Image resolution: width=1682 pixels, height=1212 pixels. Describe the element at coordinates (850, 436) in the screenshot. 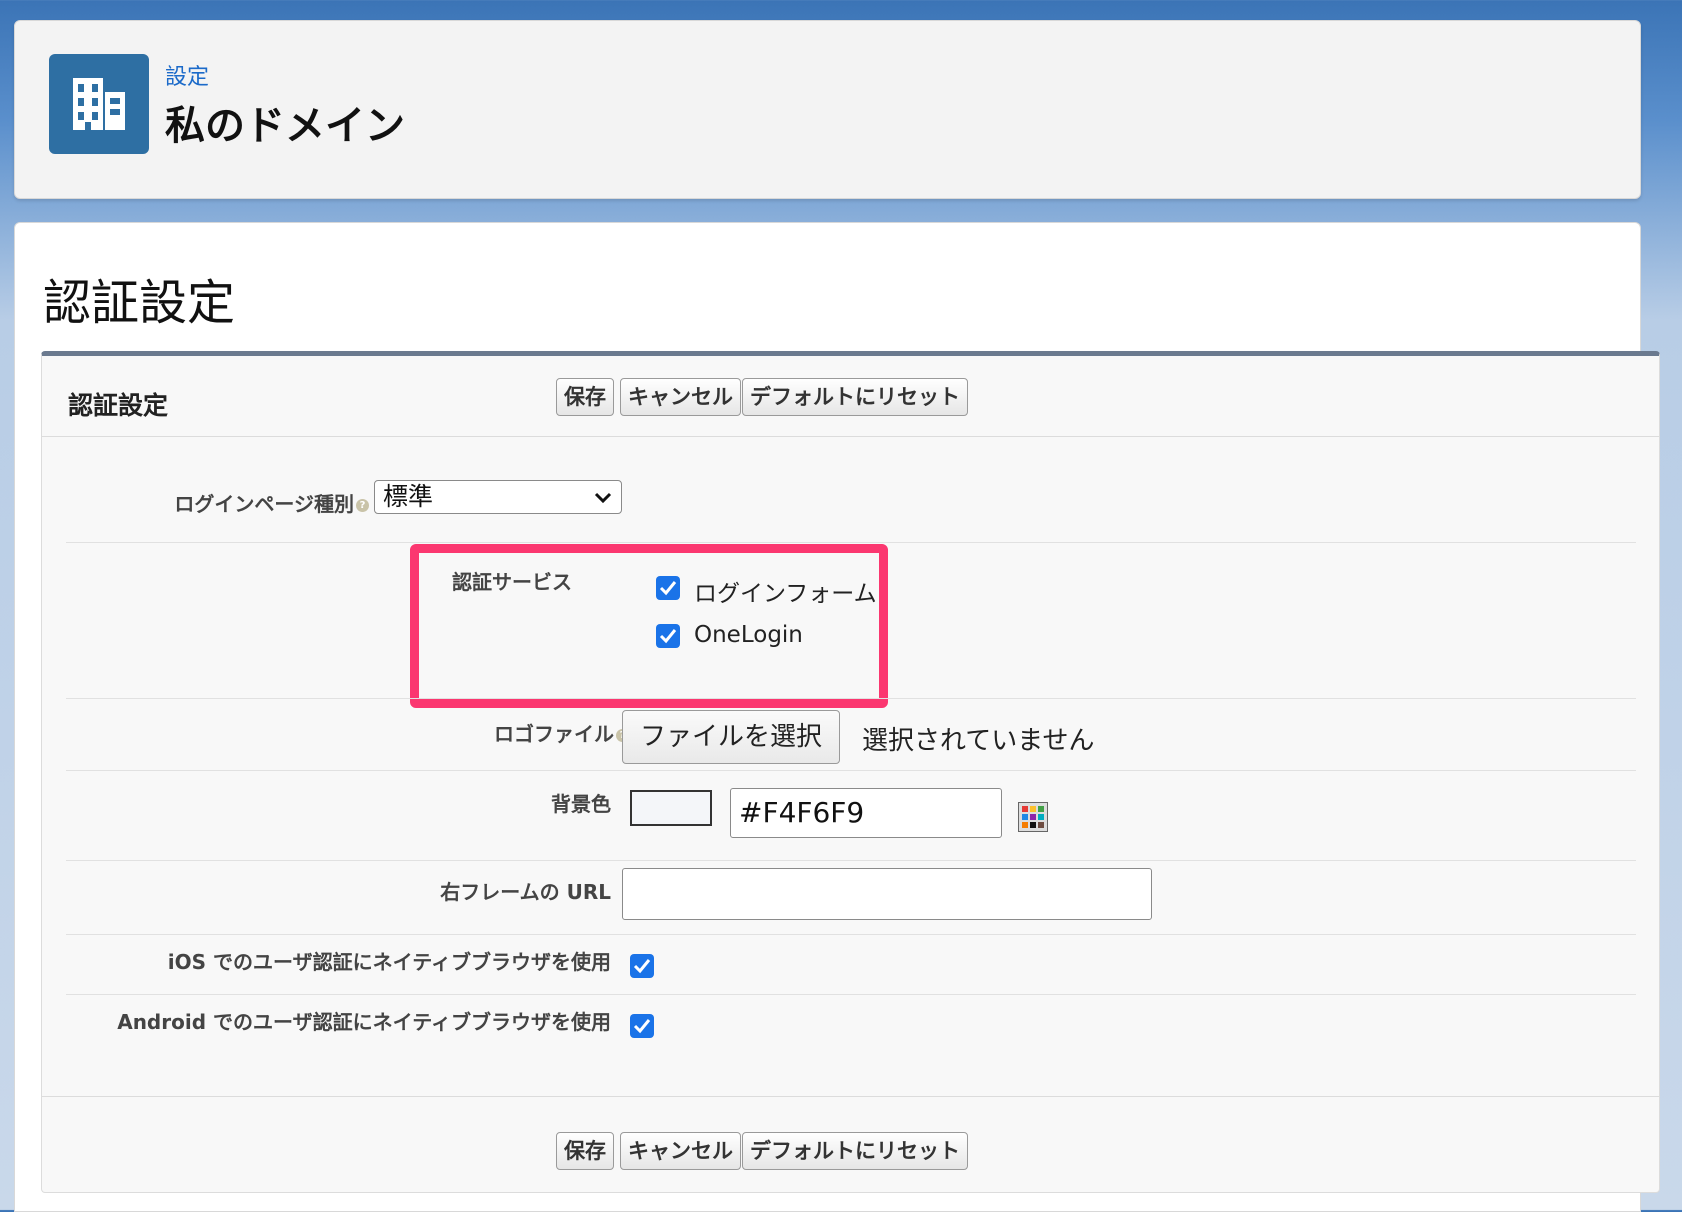

I see `panel-header-divider` at that location.